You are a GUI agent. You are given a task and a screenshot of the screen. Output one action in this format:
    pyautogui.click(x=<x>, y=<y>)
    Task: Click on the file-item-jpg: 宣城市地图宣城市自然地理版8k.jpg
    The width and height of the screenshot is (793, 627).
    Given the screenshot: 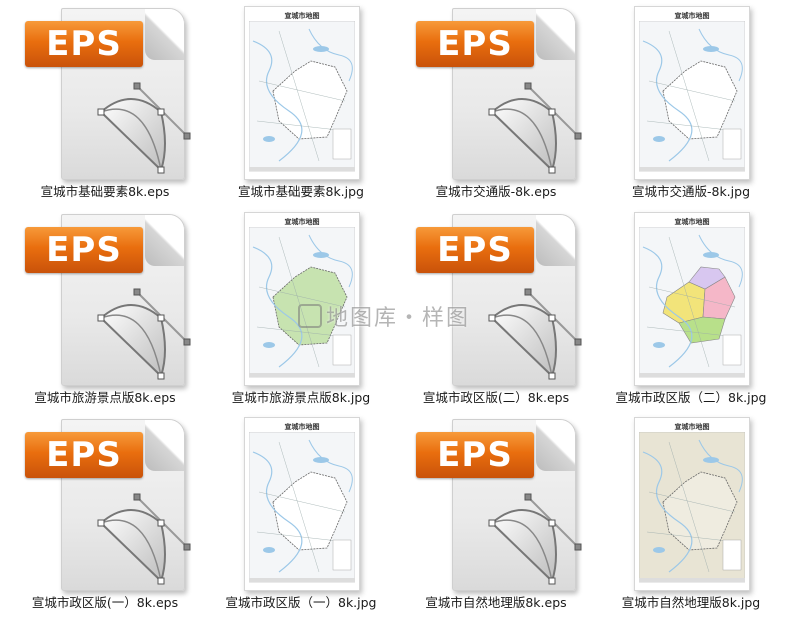 What is the action you would take?
    pyautogui.click(x=691, y=513)
    